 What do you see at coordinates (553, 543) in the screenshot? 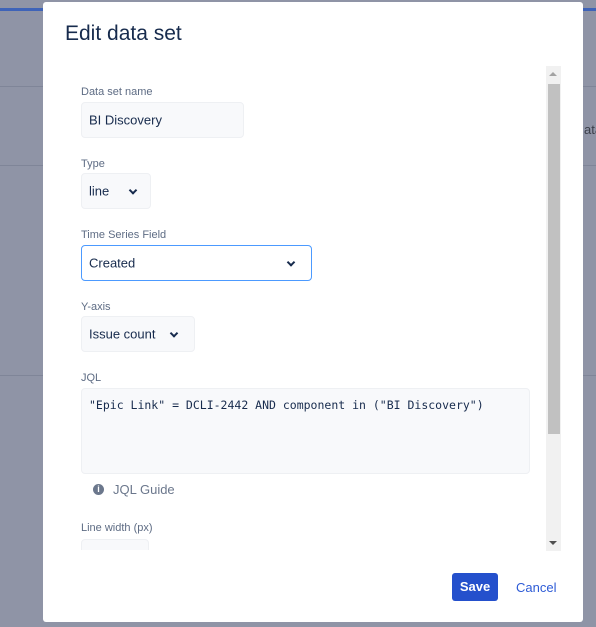
I see `scroll-down-arrow-icon` at bounding box center [553, 543].